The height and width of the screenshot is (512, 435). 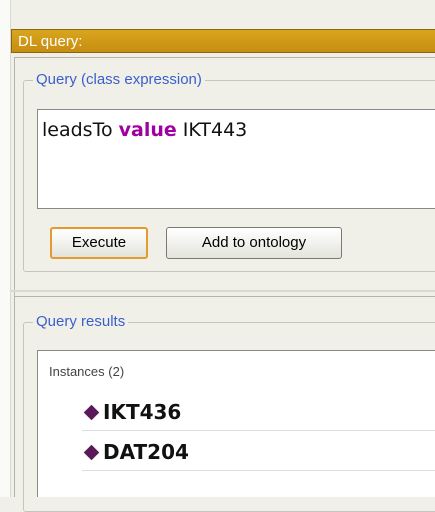 I want to click on dl-query-title-bar: DL query:, so click(x=223, y=41).